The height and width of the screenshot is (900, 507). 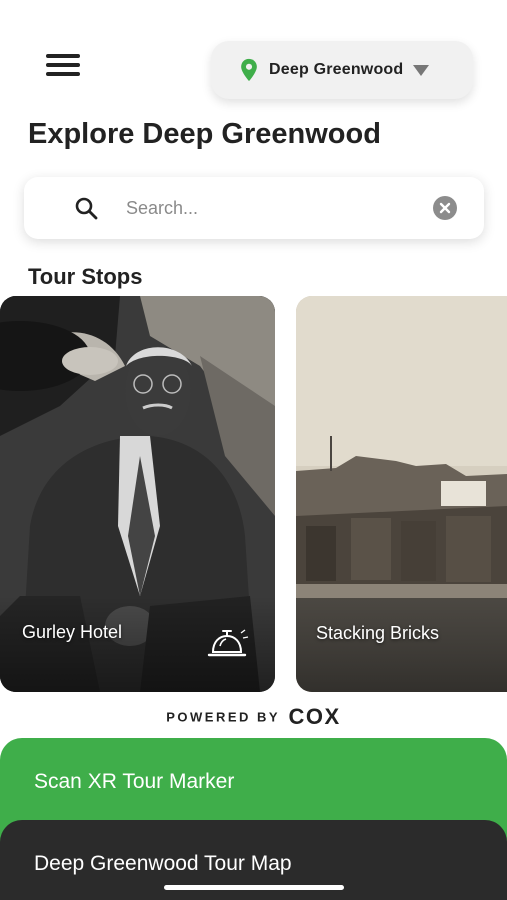 What do you see at coordinates (378, 633) in the screenshot?
I see `card-label: Stacking Bricks` at bounding box center [378, 633].